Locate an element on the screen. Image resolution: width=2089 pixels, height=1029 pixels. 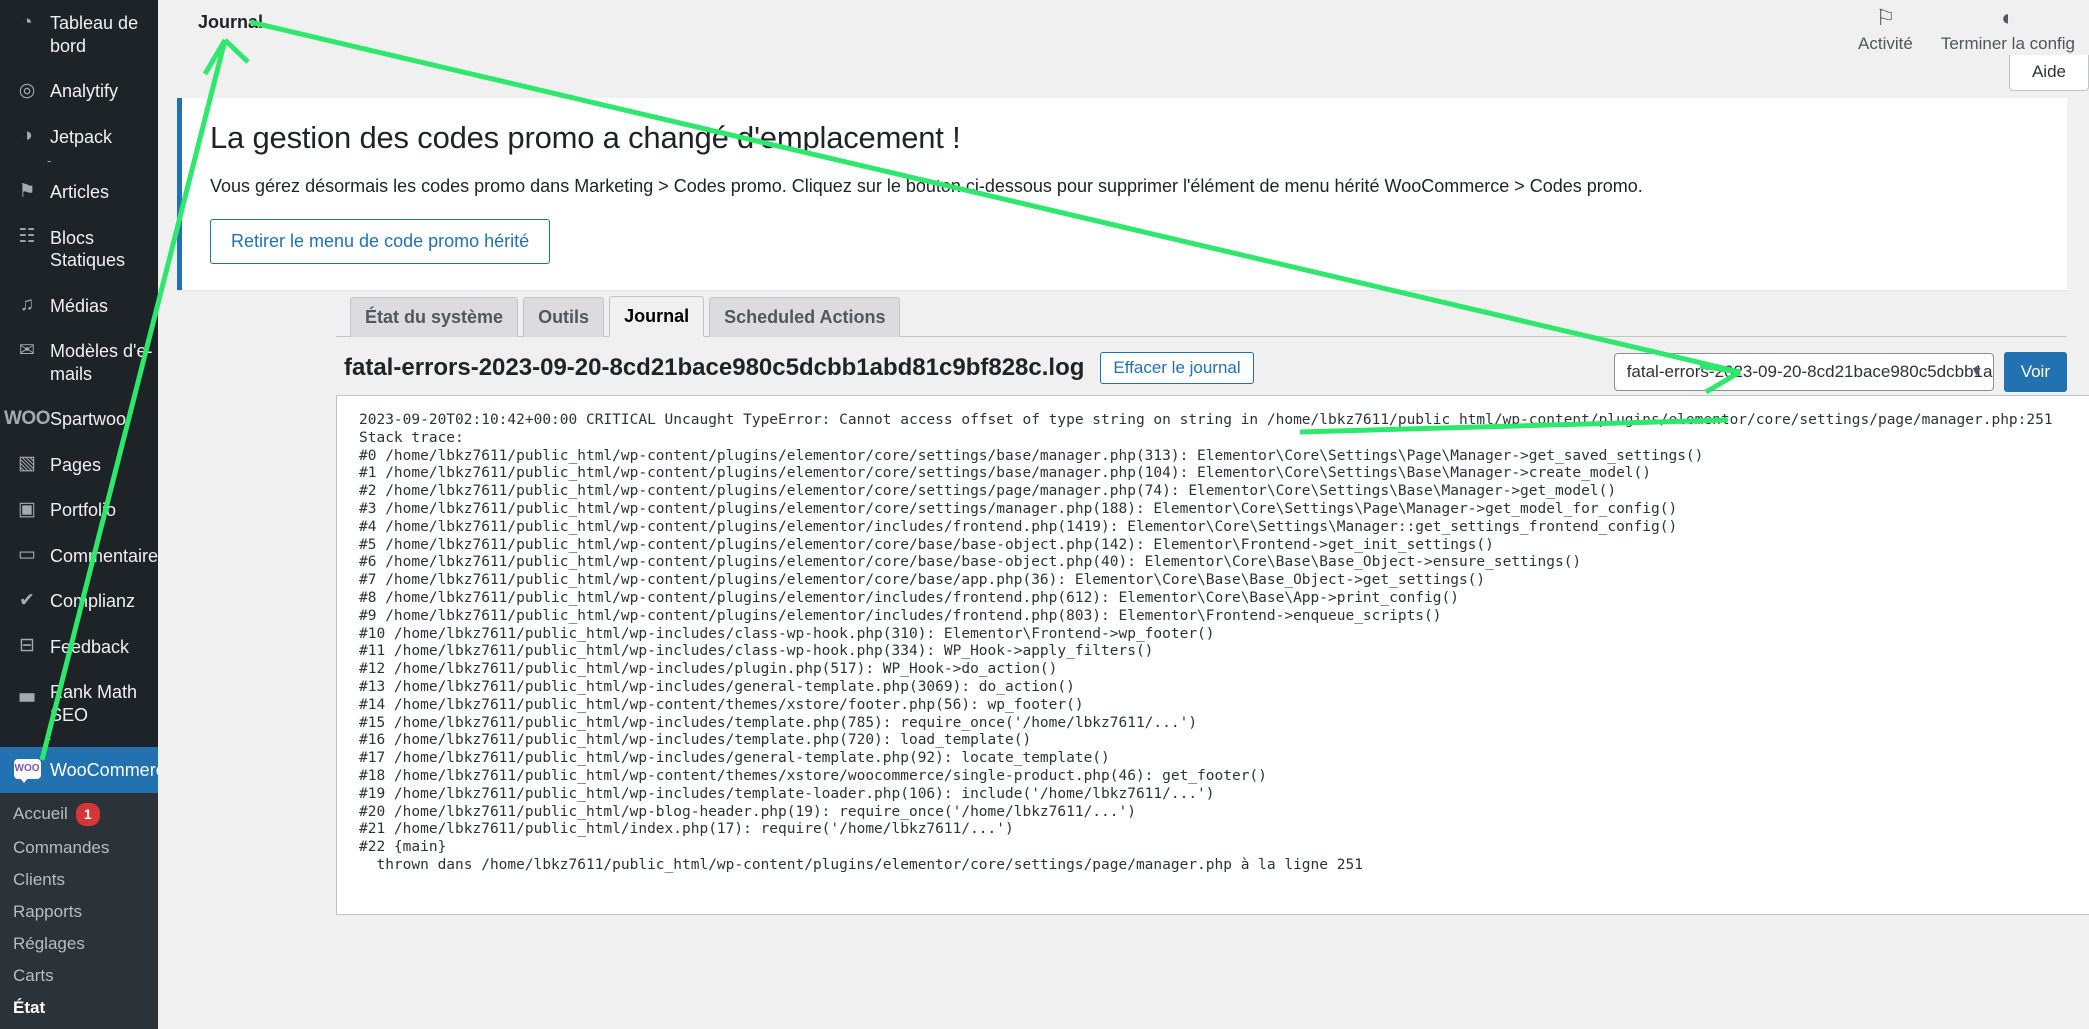
sidebar-item-label: Pages is located at coordinates (76, 464).